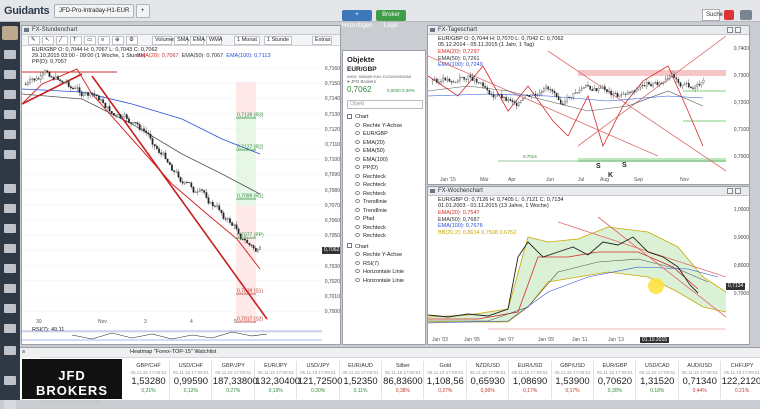  What do you see at coordinates (385, 104) in the screenshot?
I see `objects-search-input: Objekt` at bounding box center [385, 104].